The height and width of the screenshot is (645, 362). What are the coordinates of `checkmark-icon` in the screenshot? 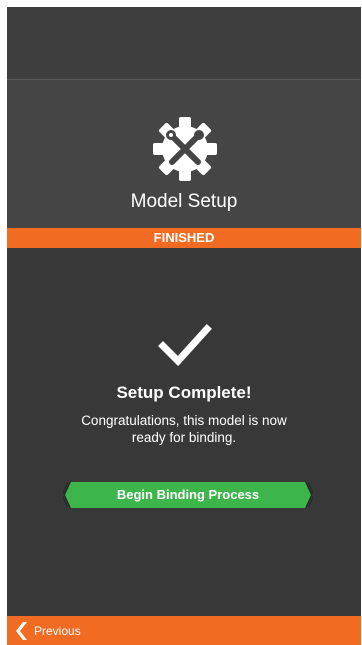 It's located at (185, 345).